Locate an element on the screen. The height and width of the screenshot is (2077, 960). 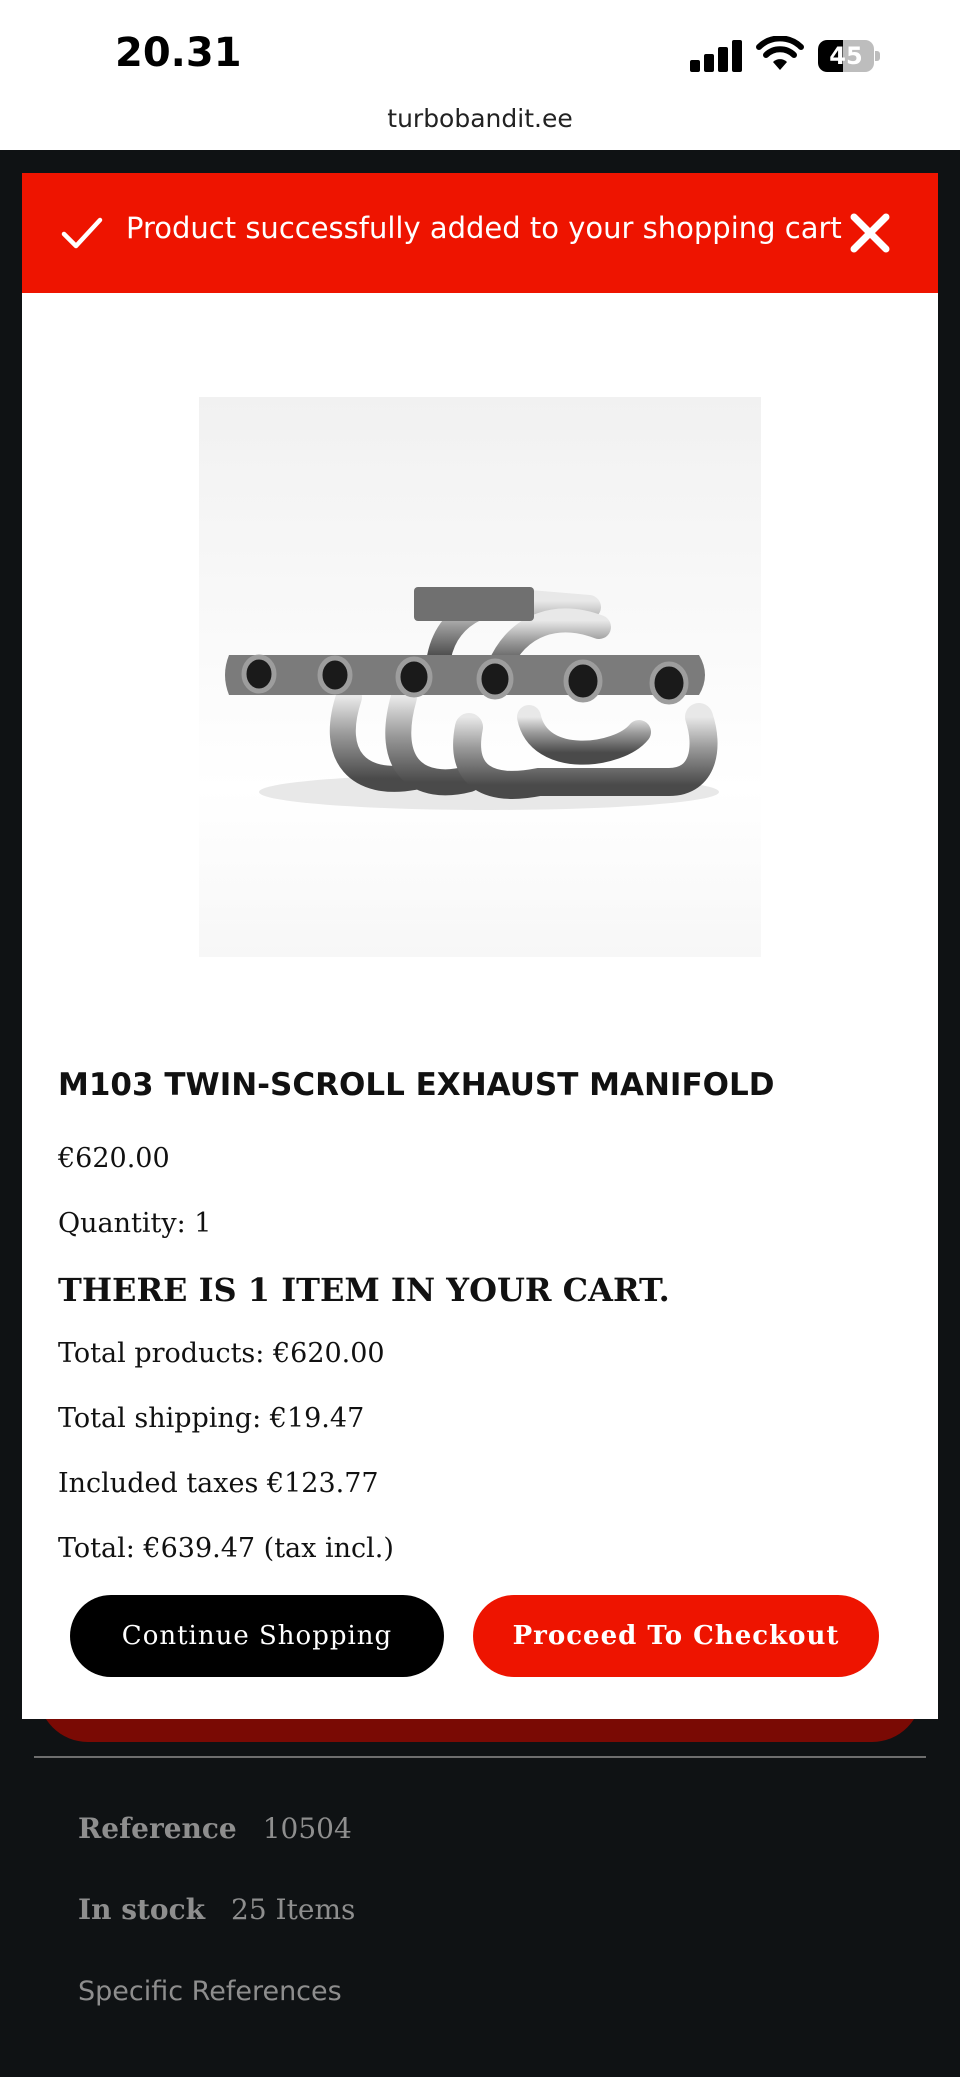
reference-value: 10504 is located at coordinates (307, 1828).